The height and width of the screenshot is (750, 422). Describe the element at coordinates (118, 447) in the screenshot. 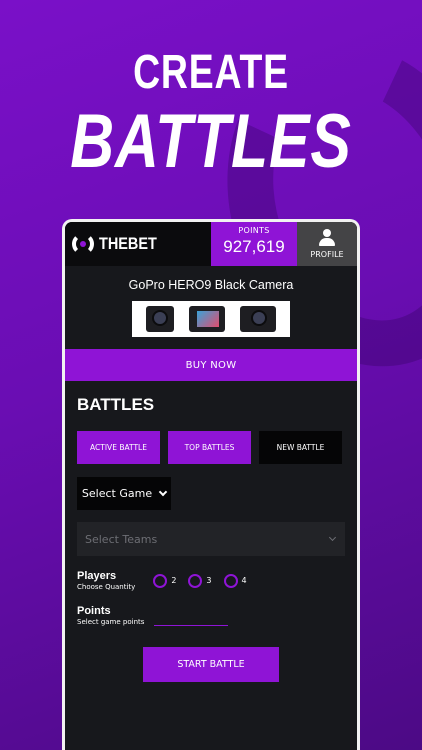

I see `tab-active-battle: ACTIVE BATTLE` at that location.